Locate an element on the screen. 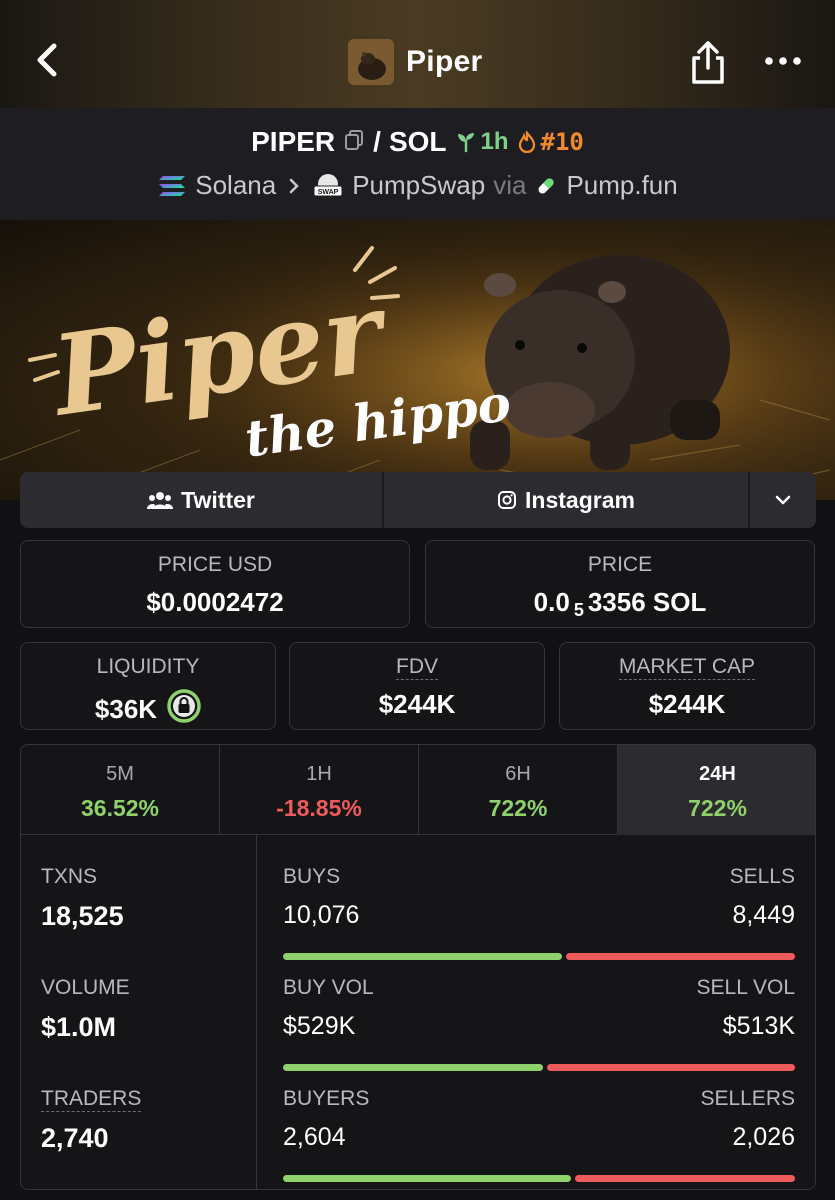 The height and width of the screenshot is (1200, 835). traders-value: 2,740 is located at coordinates (75, 1138).